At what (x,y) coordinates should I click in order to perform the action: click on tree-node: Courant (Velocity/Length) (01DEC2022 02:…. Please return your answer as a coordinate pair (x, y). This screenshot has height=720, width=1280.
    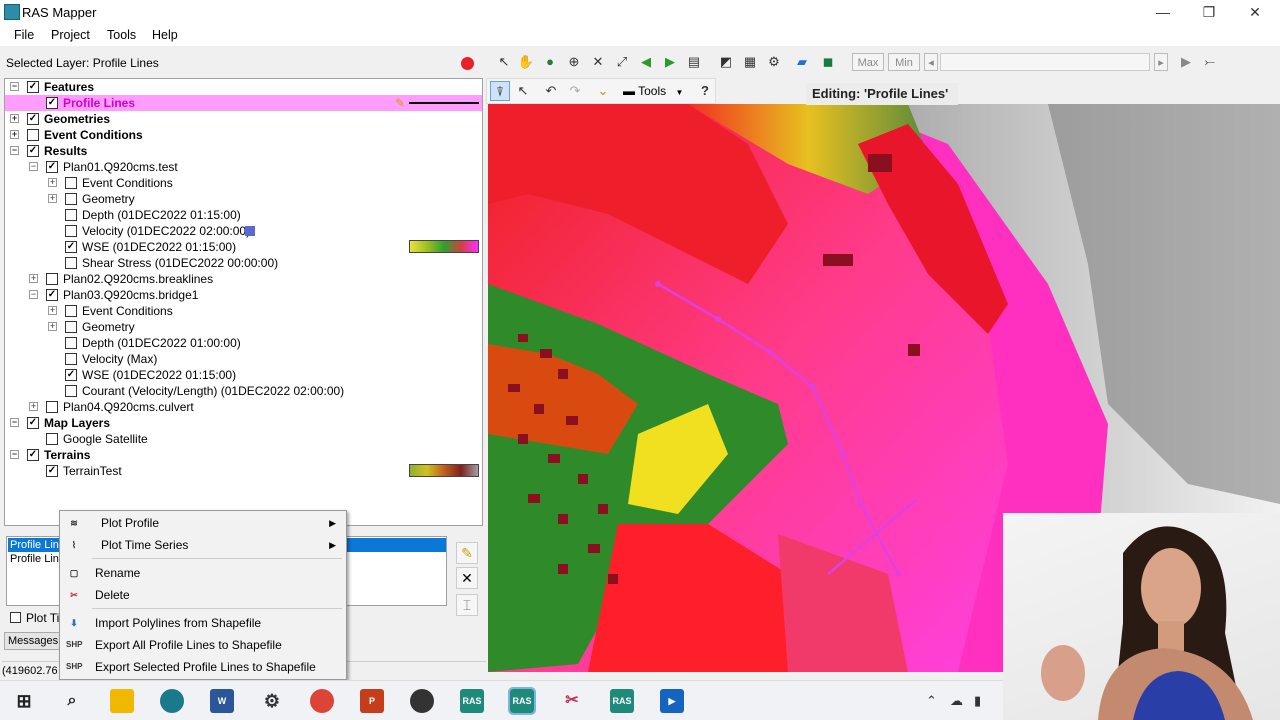
    Looking at the image, I should click on (243, 391).